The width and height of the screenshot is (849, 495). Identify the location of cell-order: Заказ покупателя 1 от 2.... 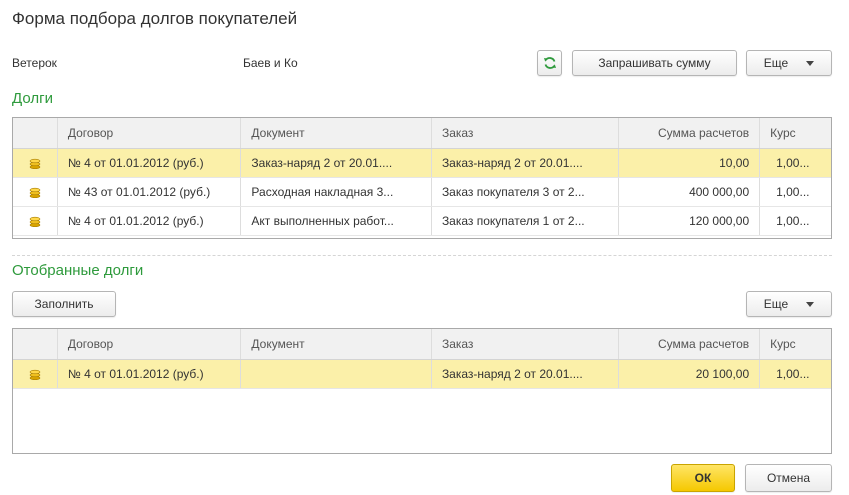
(526, 221).